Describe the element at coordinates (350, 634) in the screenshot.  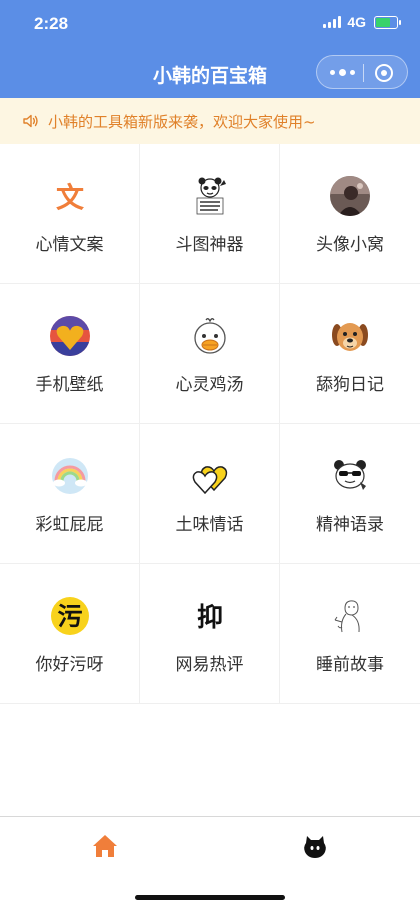
I see `tool-bedtime-stories: 睡前故事` at that location.